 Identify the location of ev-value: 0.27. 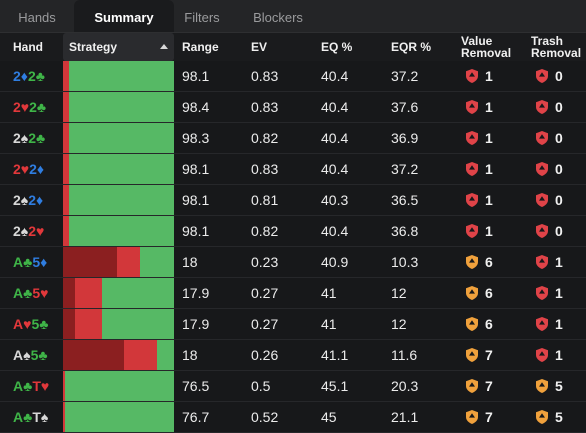
(265, 324).